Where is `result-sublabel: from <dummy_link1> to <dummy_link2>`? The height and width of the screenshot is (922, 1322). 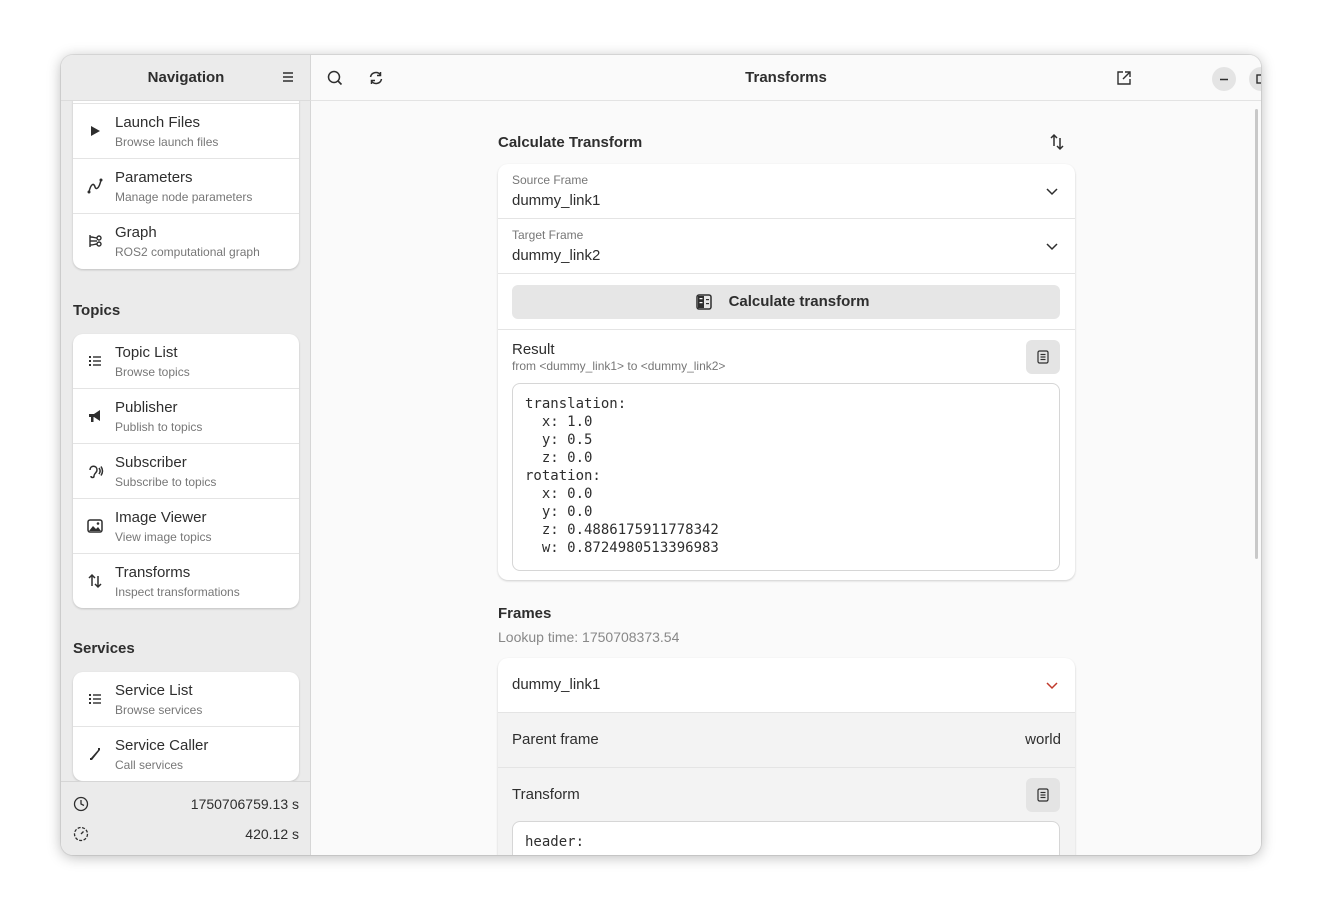 result-sublabel: from <dummy_link1> to <dummy_link2> is located at coordinates (619, 366).